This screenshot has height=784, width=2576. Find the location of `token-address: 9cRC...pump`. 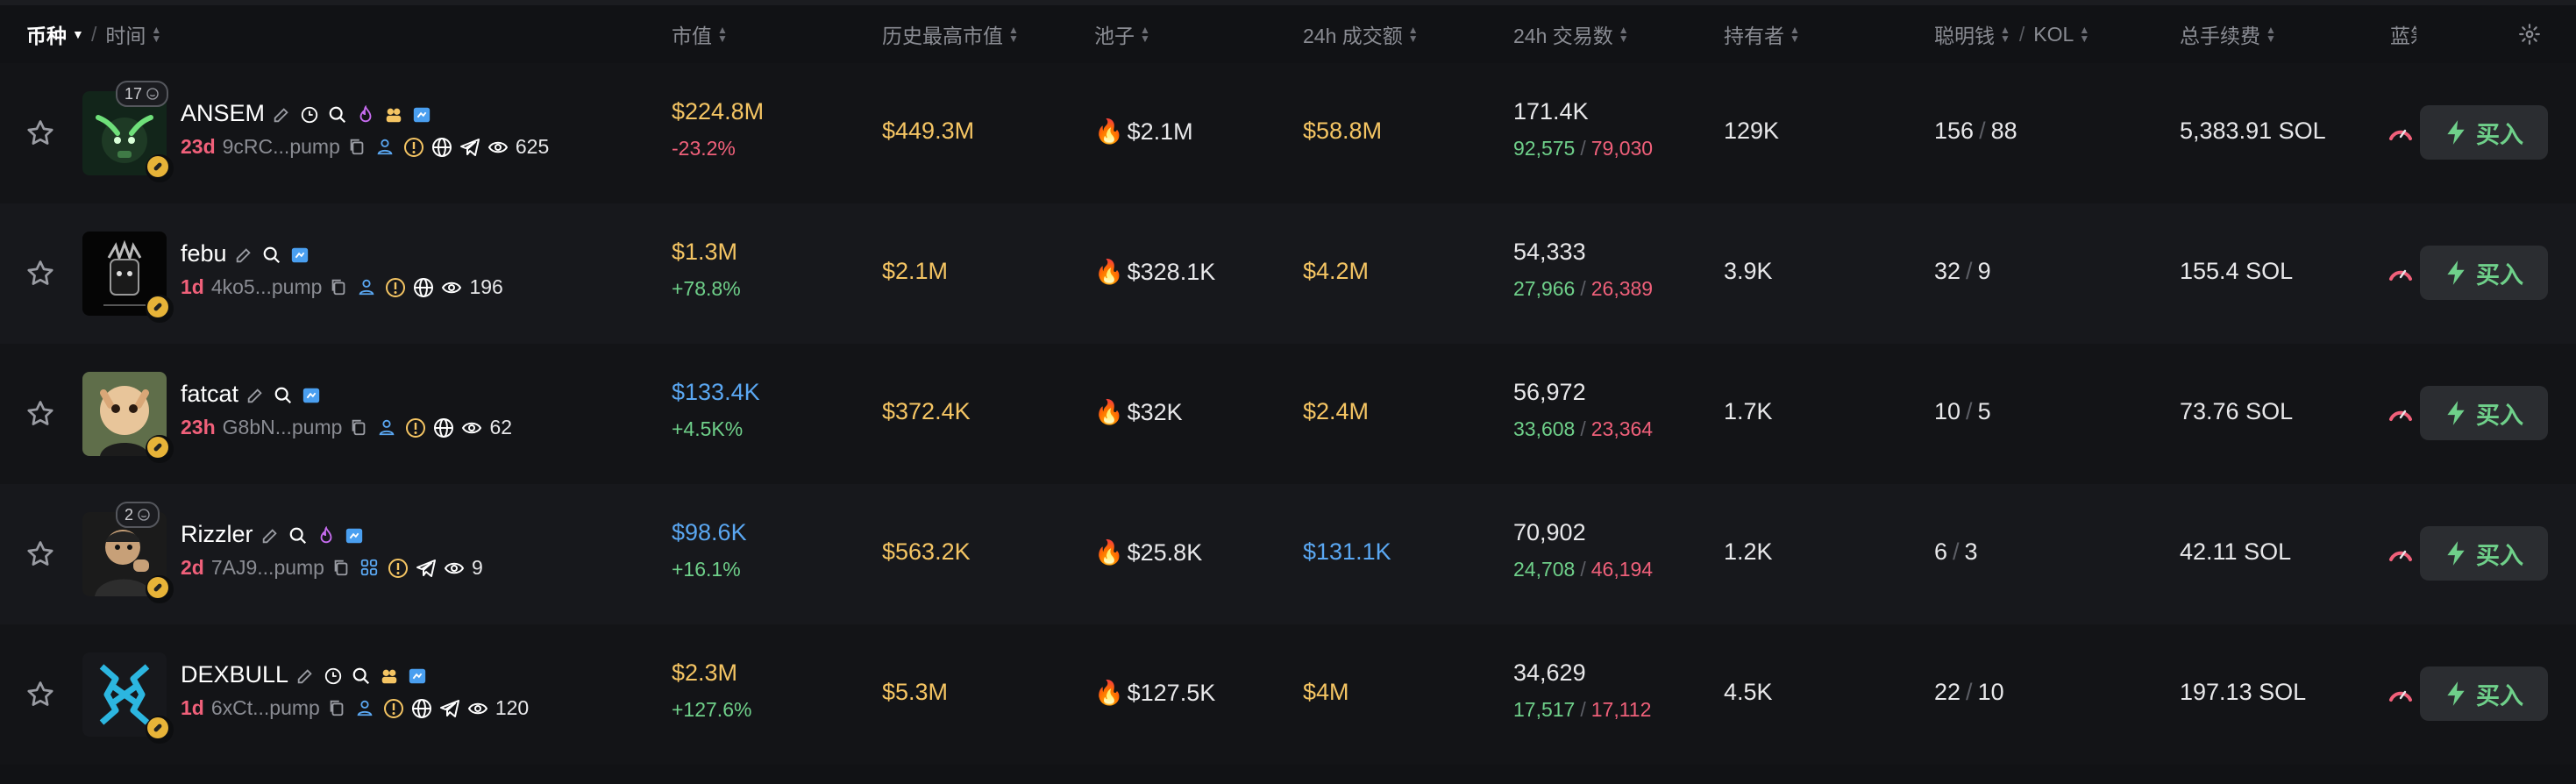

token-address: 9cRC...pump is located at coordinates (281, 147).